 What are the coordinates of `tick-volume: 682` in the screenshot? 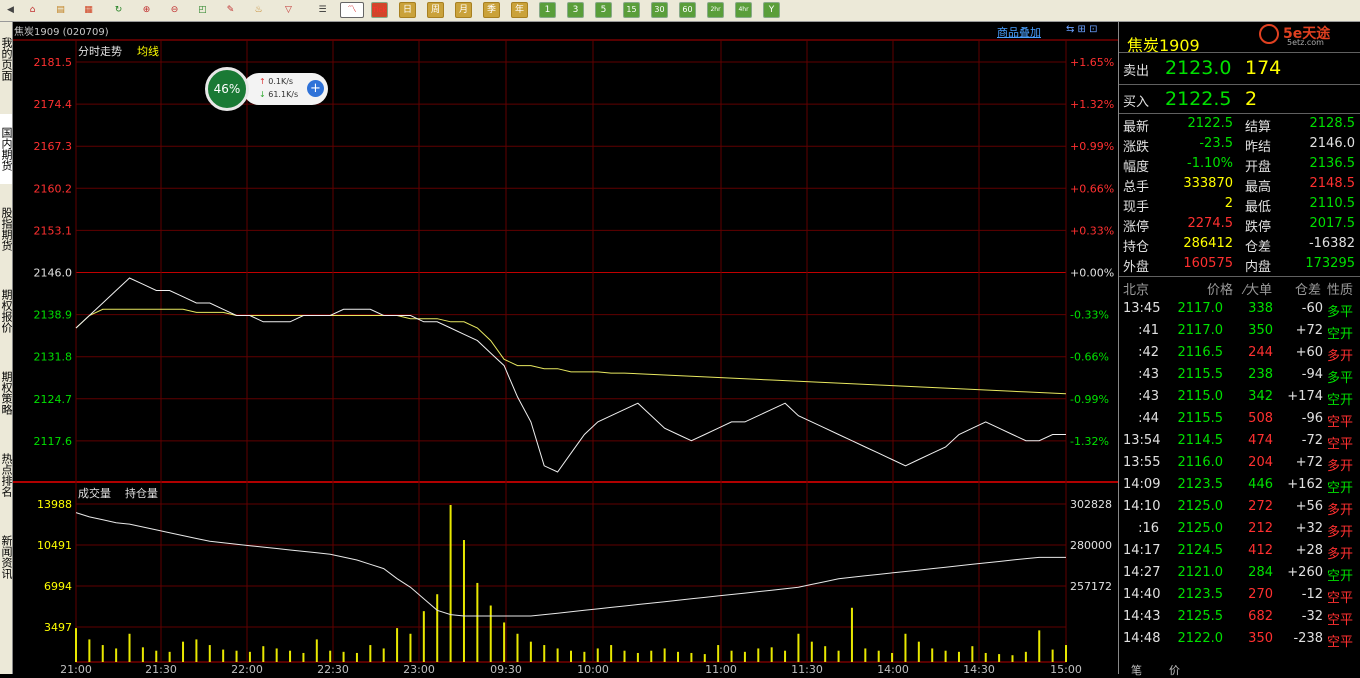 It's located at (1260, 616).